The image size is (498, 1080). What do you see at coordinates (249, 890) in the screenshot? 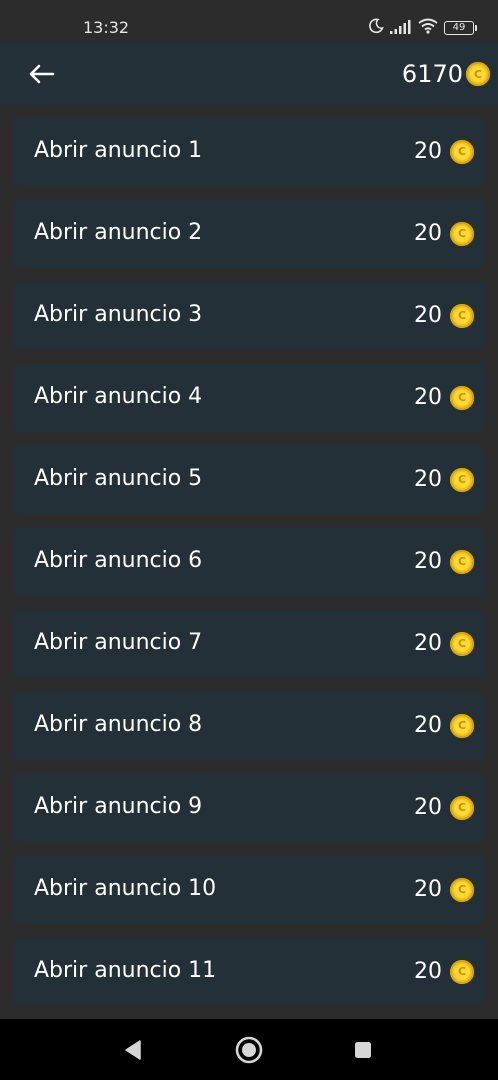
I see `ad-list-item: Abrir anuncio 10 20 C` at bounding box center [249, 890].